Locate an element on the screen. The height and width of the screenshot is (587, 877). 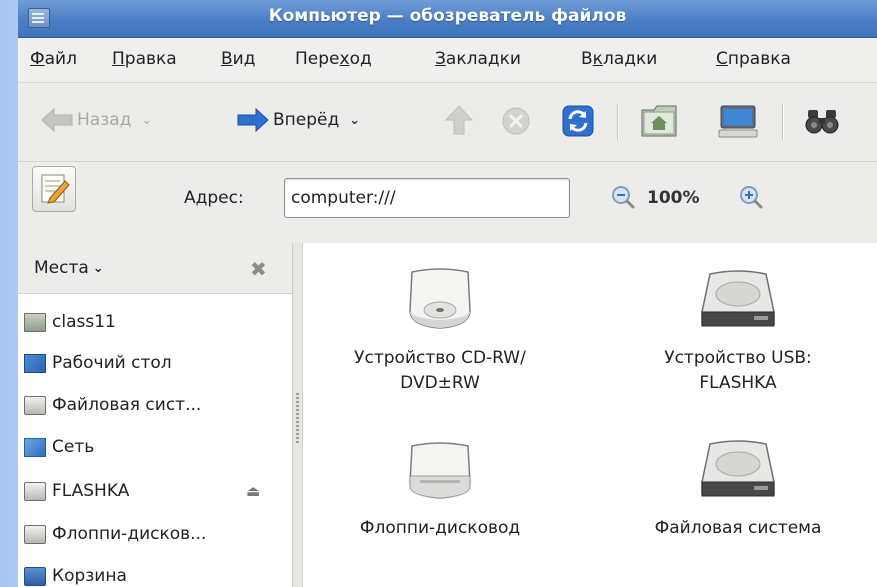
device-label: Файловая система is located at coordinates (738, 528).